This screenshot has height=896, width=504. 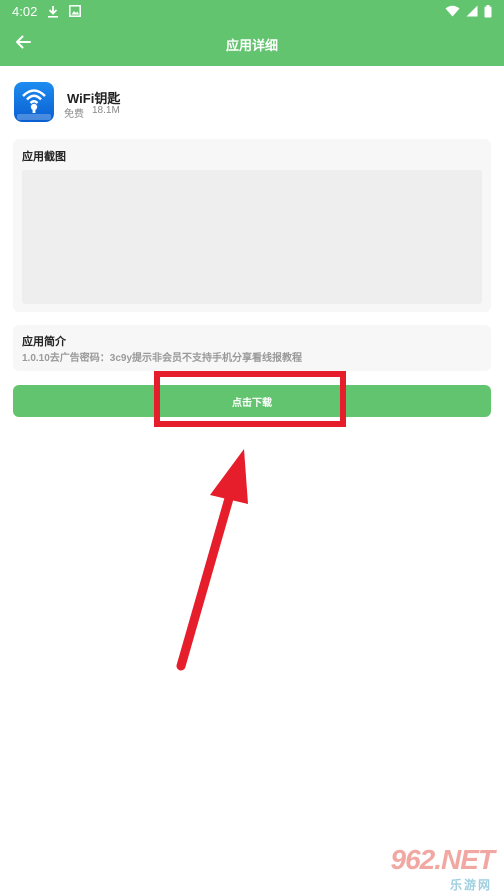 I want to click on app-meta: 免费 18.1M, so click(x=92, y=112).